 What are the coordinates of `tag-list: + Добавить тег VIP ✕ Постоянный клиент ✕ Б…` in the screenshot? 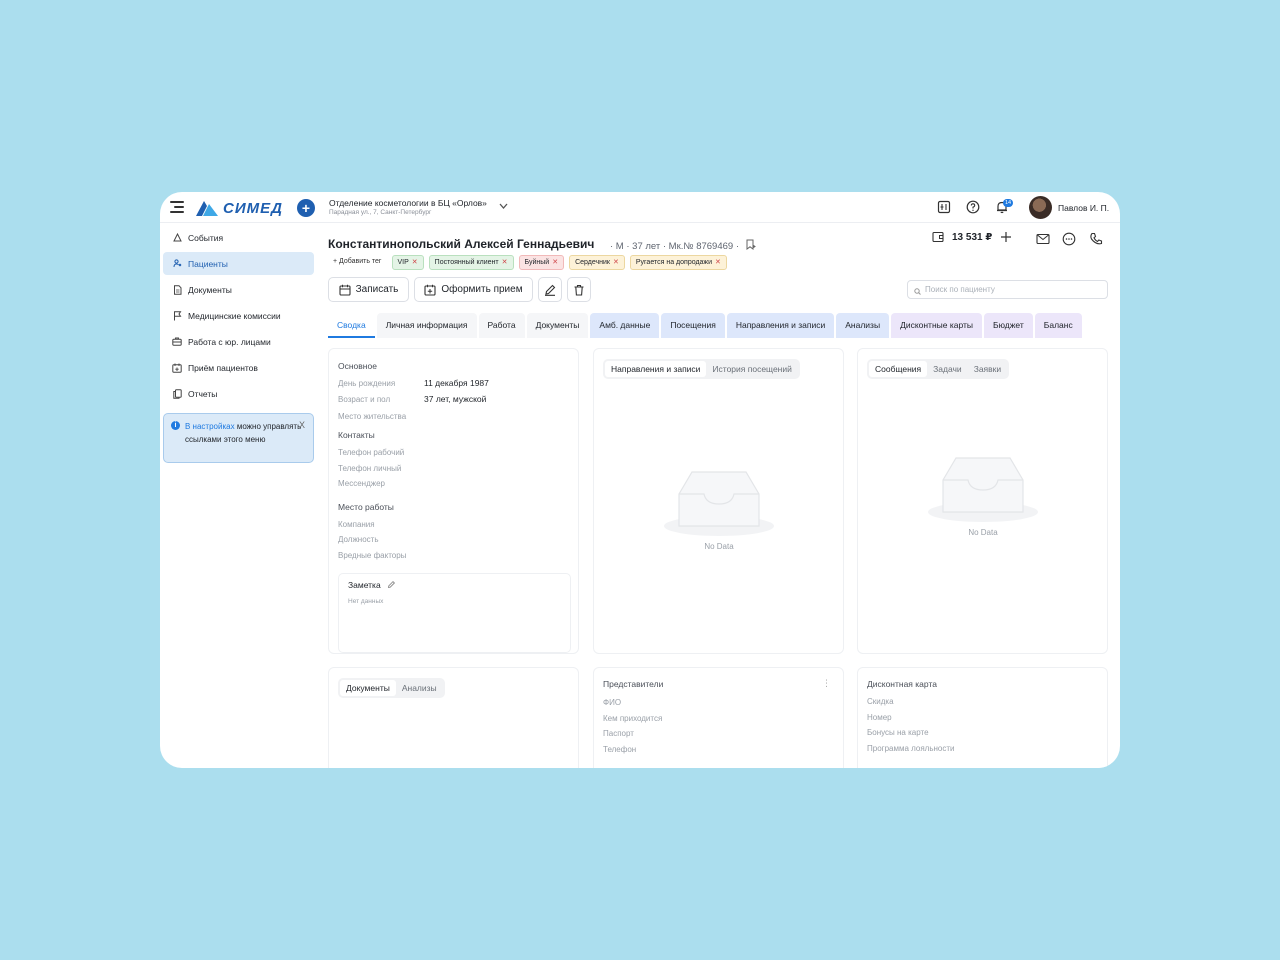 It's located at (527, 262).